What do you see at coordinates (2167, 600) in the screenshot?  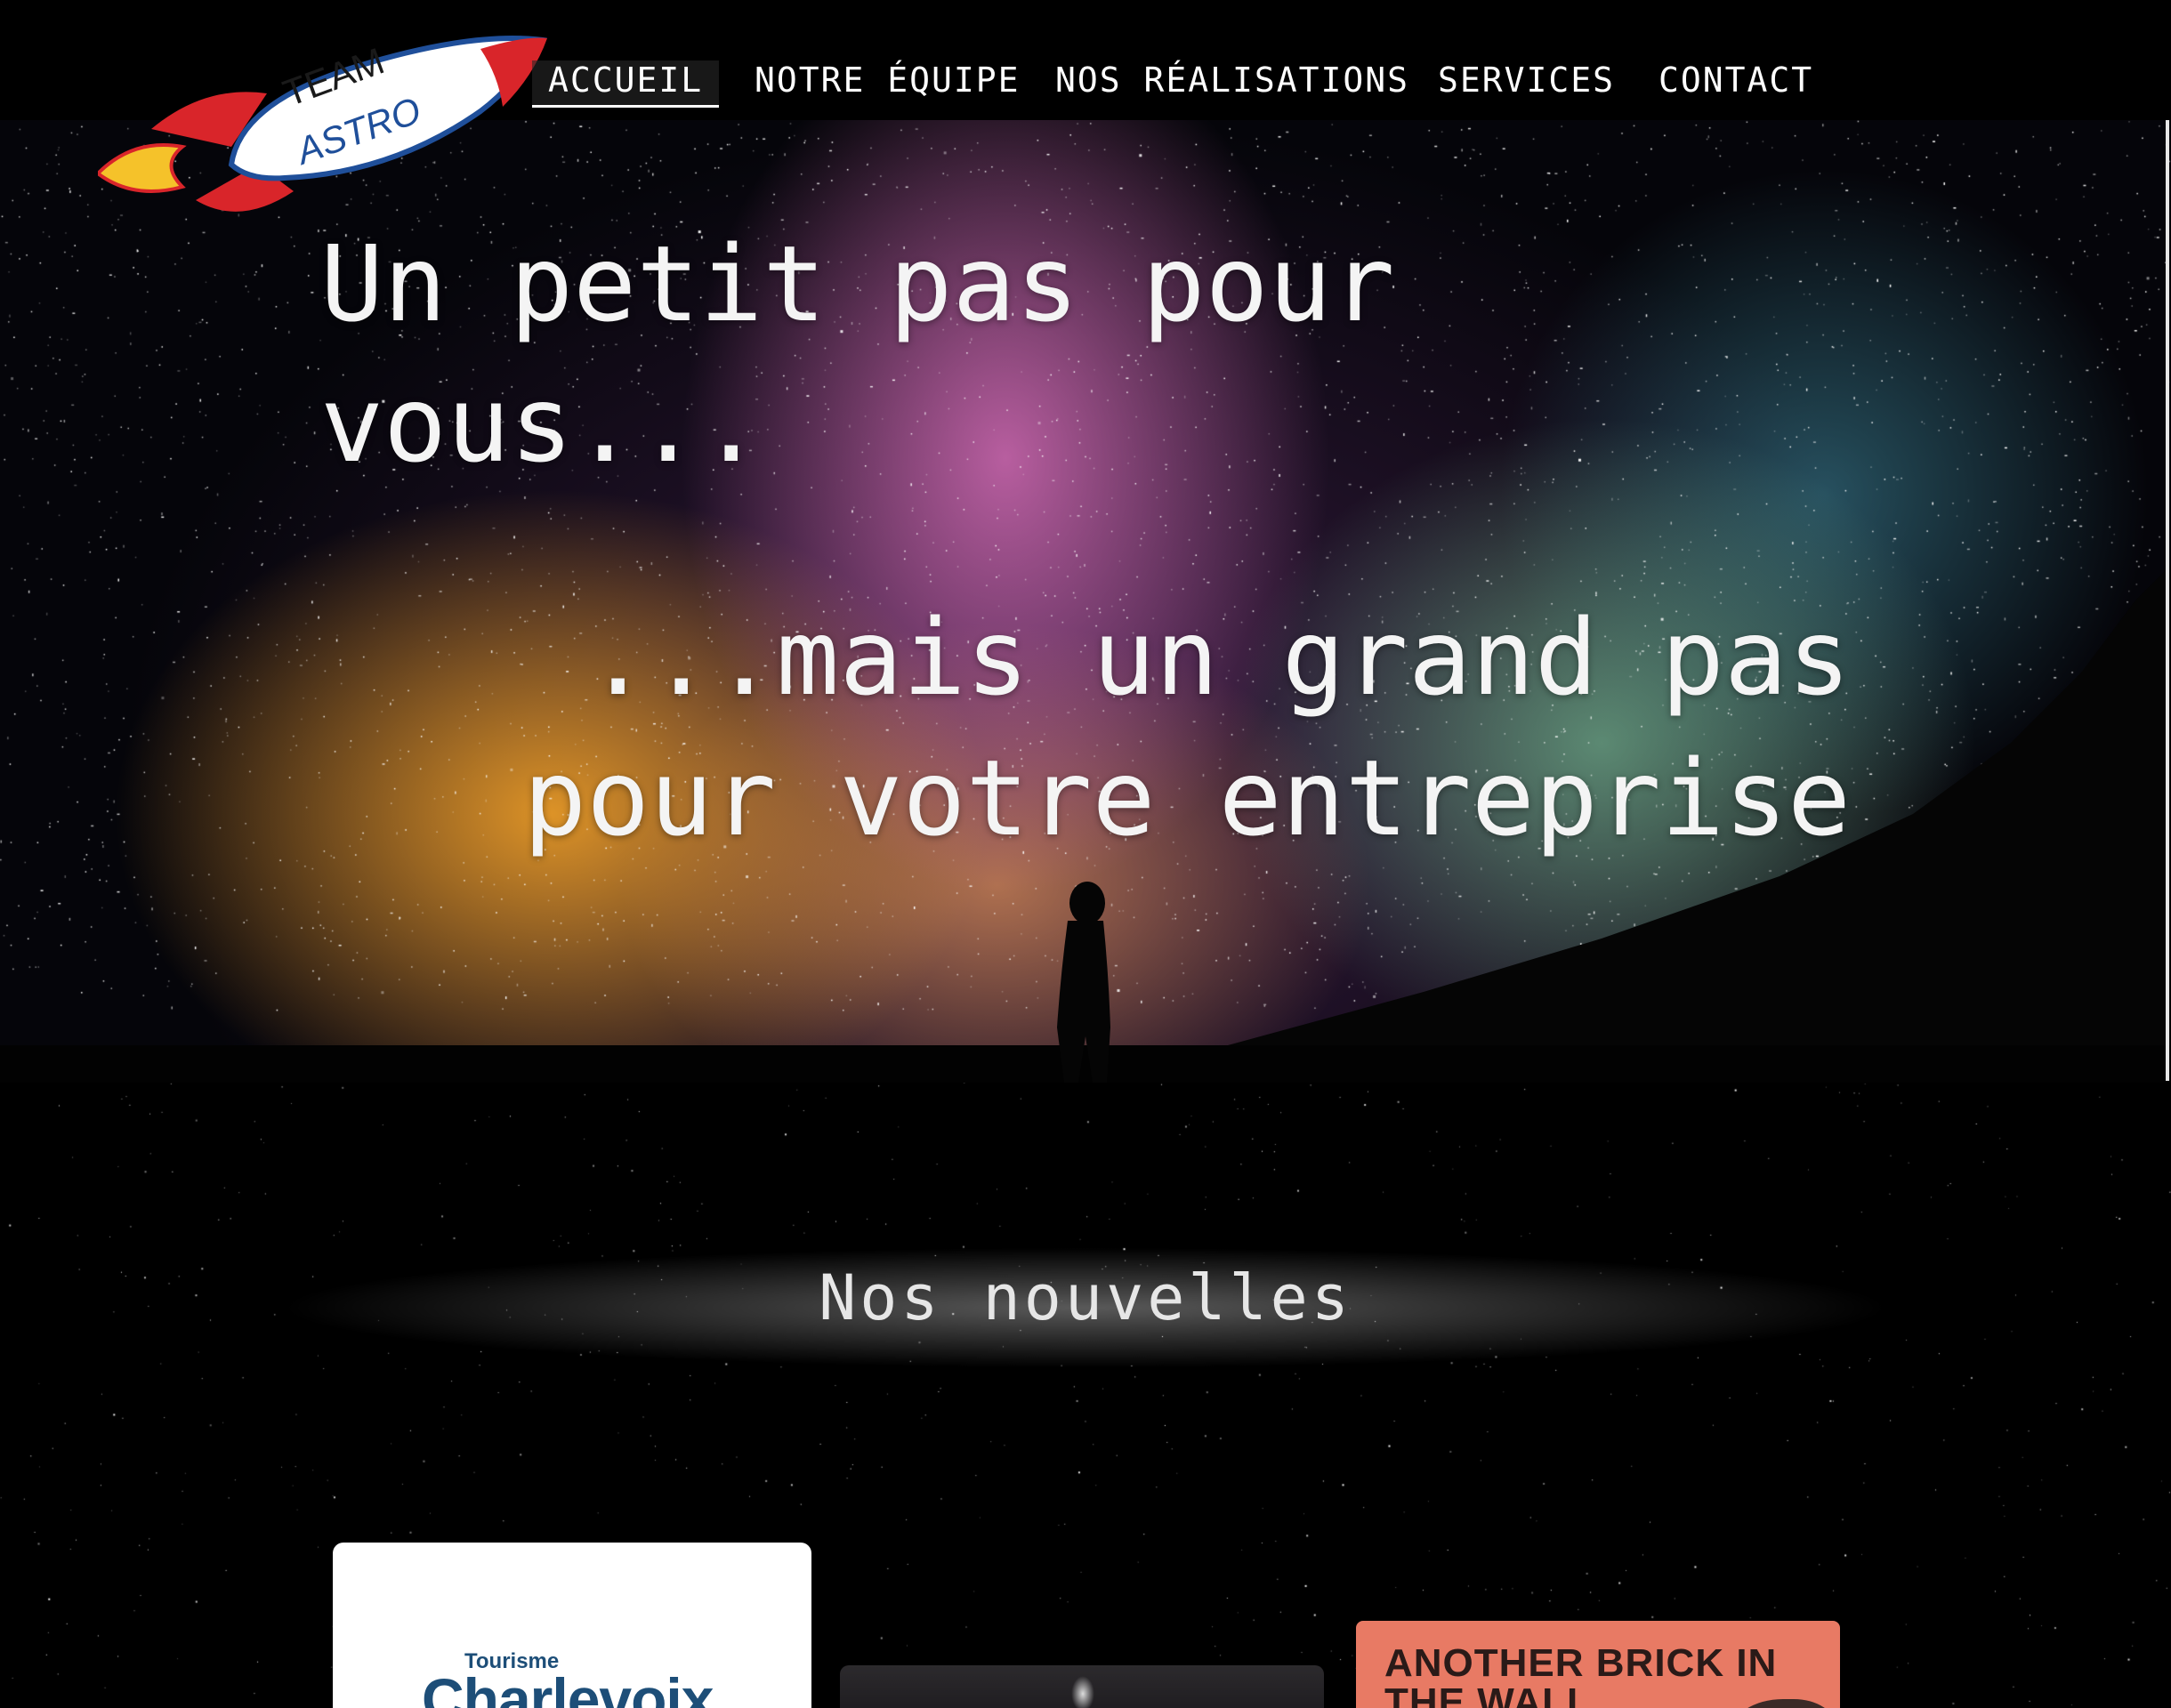 I see `right-edge-line` at bounding box center [2167, 600].